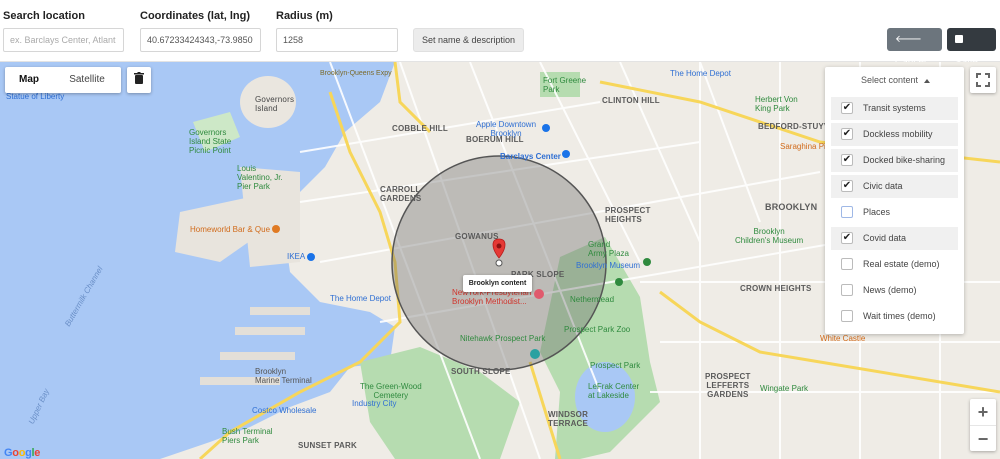 This screenshot has height=459, width=1000. I want to click on zoom-control: + −, so click(983, 425).